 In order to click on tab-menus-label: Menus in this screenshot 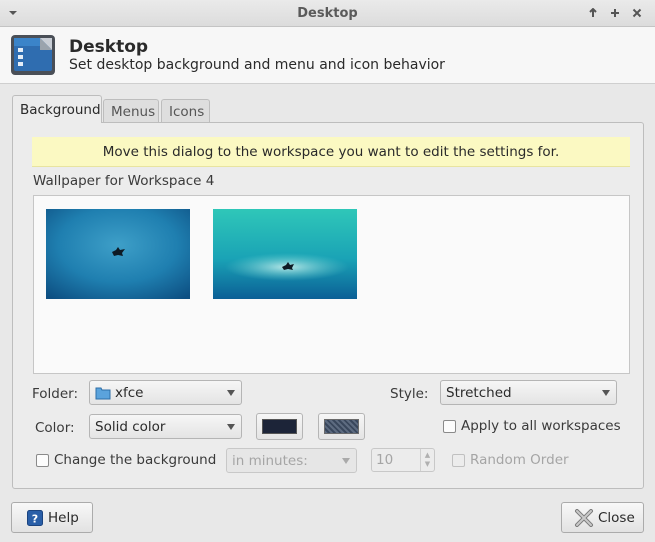, I will do `click(133, 111)`.